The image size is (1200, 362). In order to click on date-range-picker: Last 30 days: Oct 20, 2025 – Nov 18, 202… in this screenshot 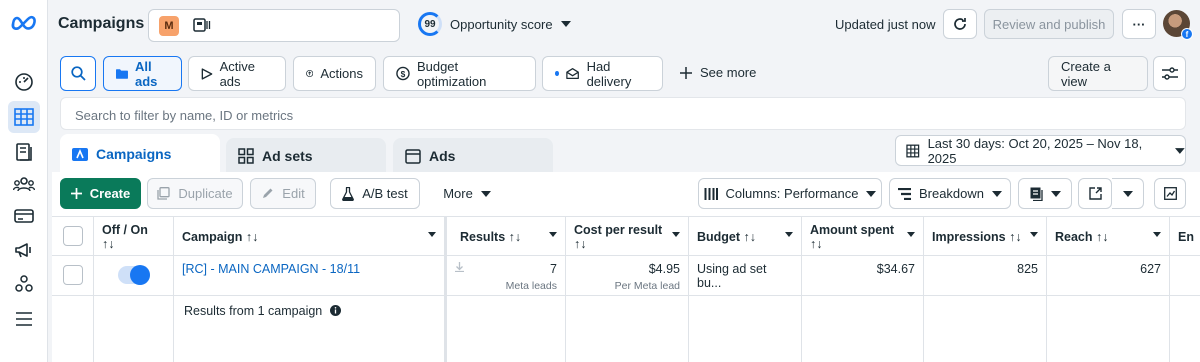, I will do `click(1040, 150)`.